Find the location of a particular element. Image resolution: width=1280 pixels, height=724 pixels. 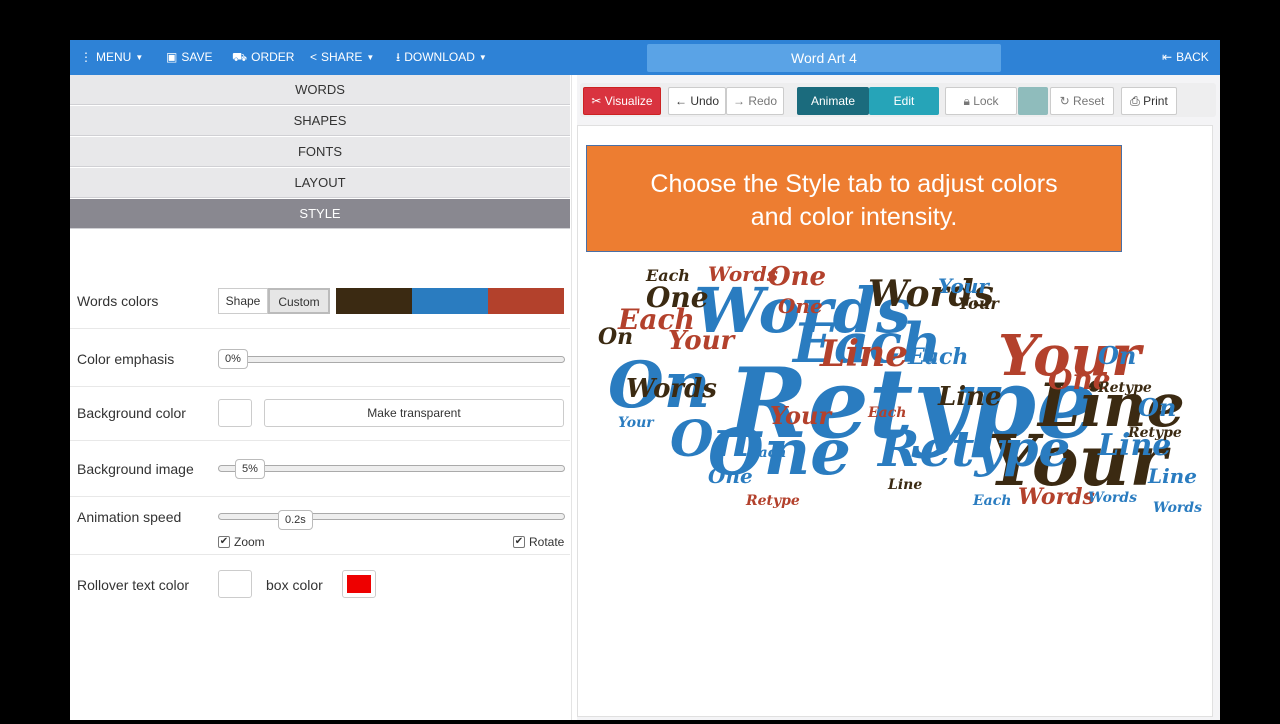

custom-colors-button: Custom is located at coordinates (299, 301).